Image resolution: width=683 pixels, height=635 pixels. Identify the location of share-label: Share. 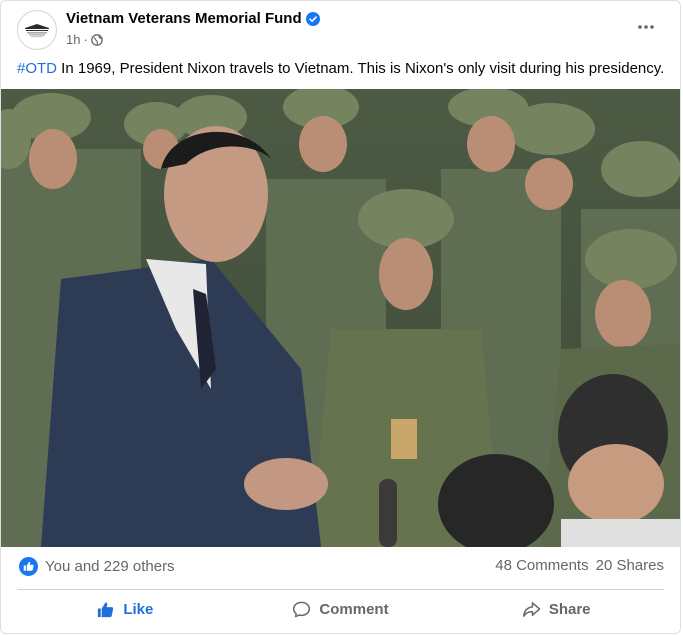
(569, 609).